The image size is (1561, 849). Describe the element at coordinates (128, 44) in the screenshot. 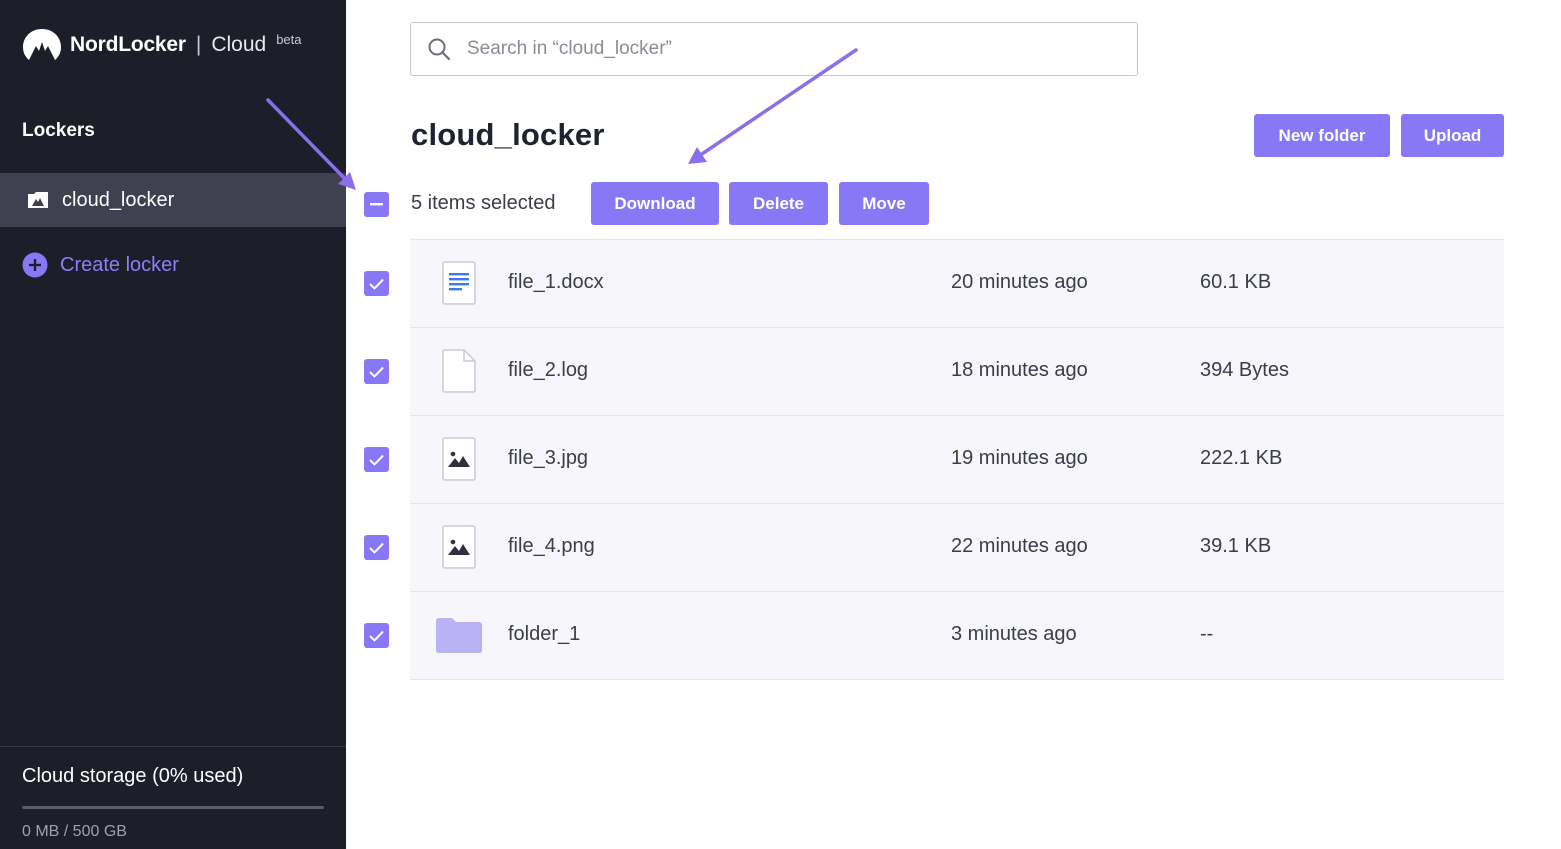

I see `brand-name: NordLocker` at that location.